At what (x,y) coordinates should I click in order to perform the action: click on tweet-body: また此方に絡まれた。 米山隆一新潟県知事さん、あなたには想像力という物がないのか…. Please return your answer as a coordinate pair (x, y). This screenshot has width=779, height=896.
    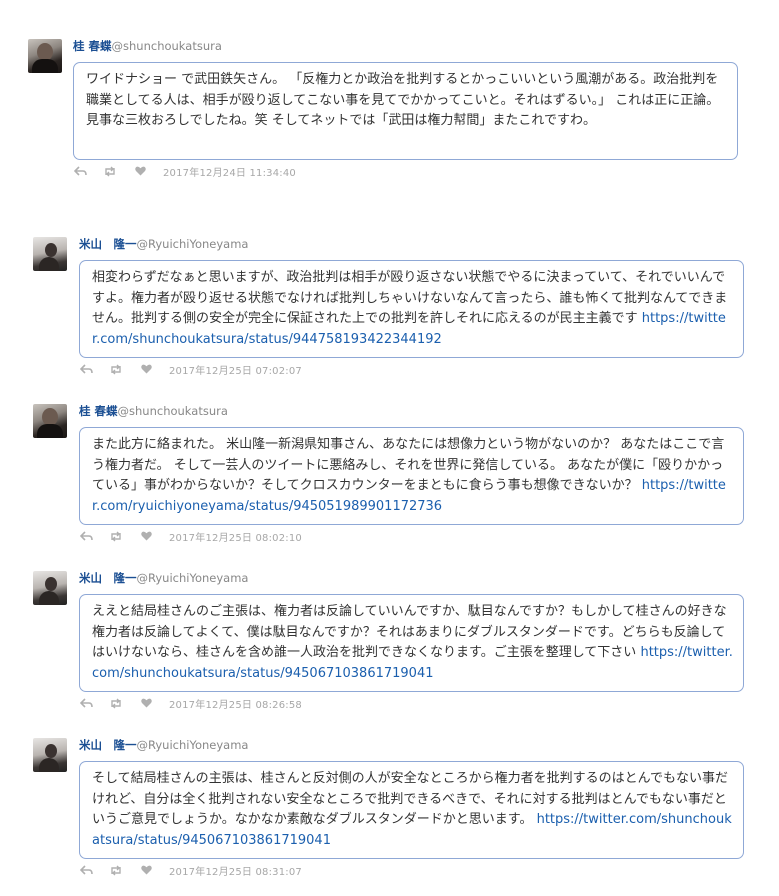
    Looking at the image, I should click on (408, 465).